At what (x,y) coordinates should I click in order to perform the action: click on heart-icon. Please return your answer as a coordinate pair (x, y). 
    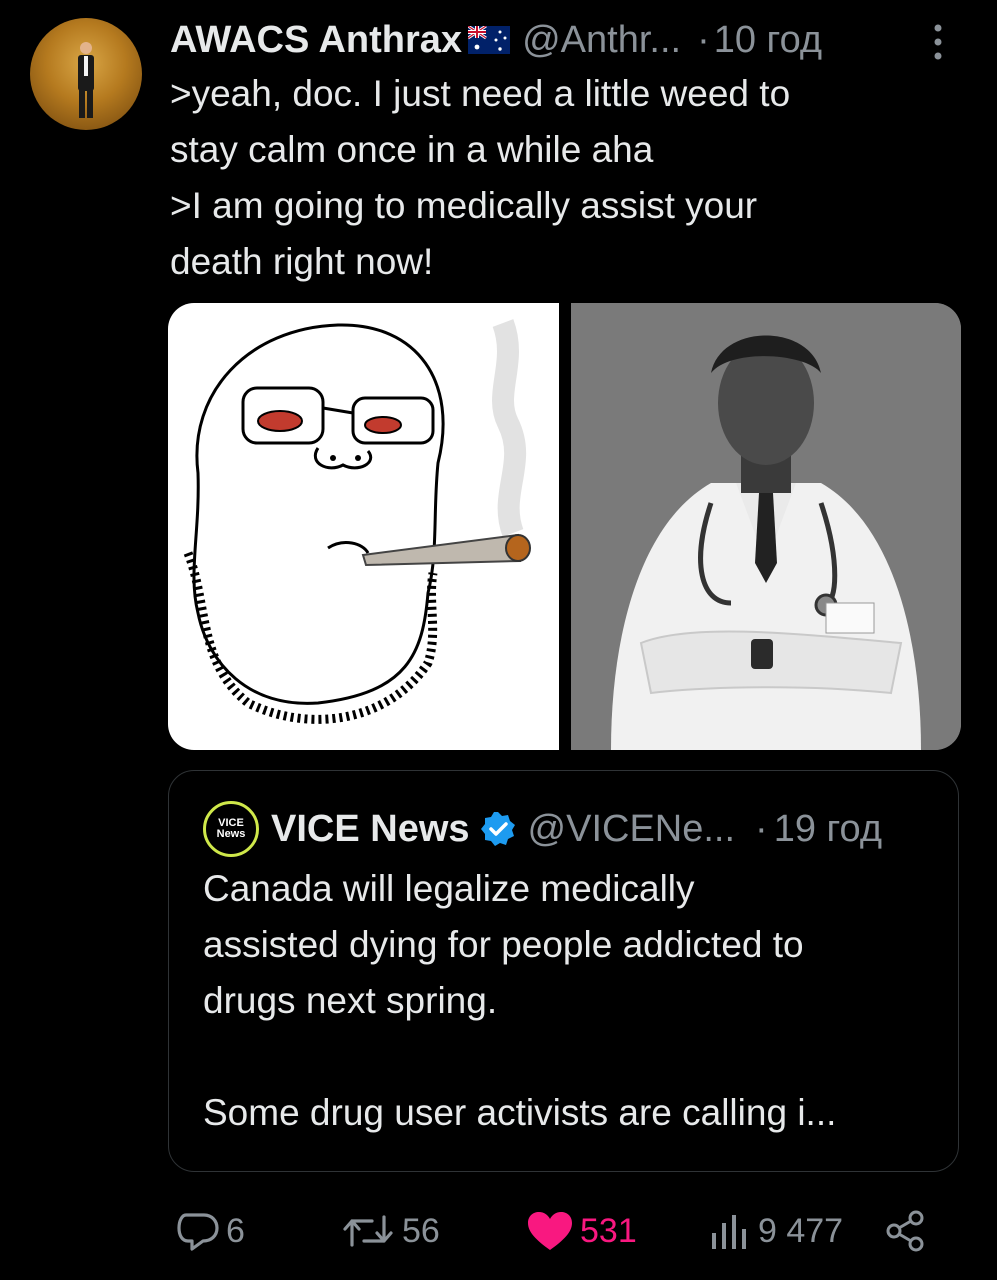
    Looking at the image, I should click on (550, 1231).